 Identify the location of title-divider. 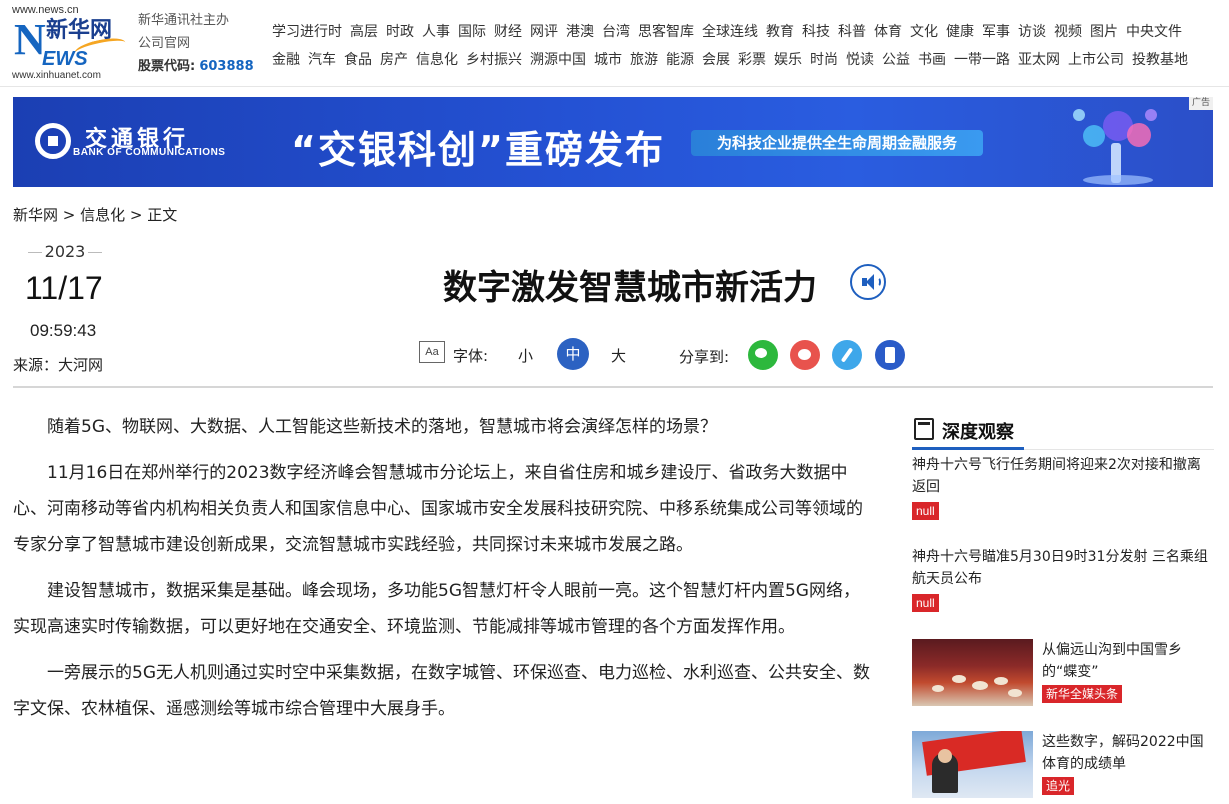
(613, 387).